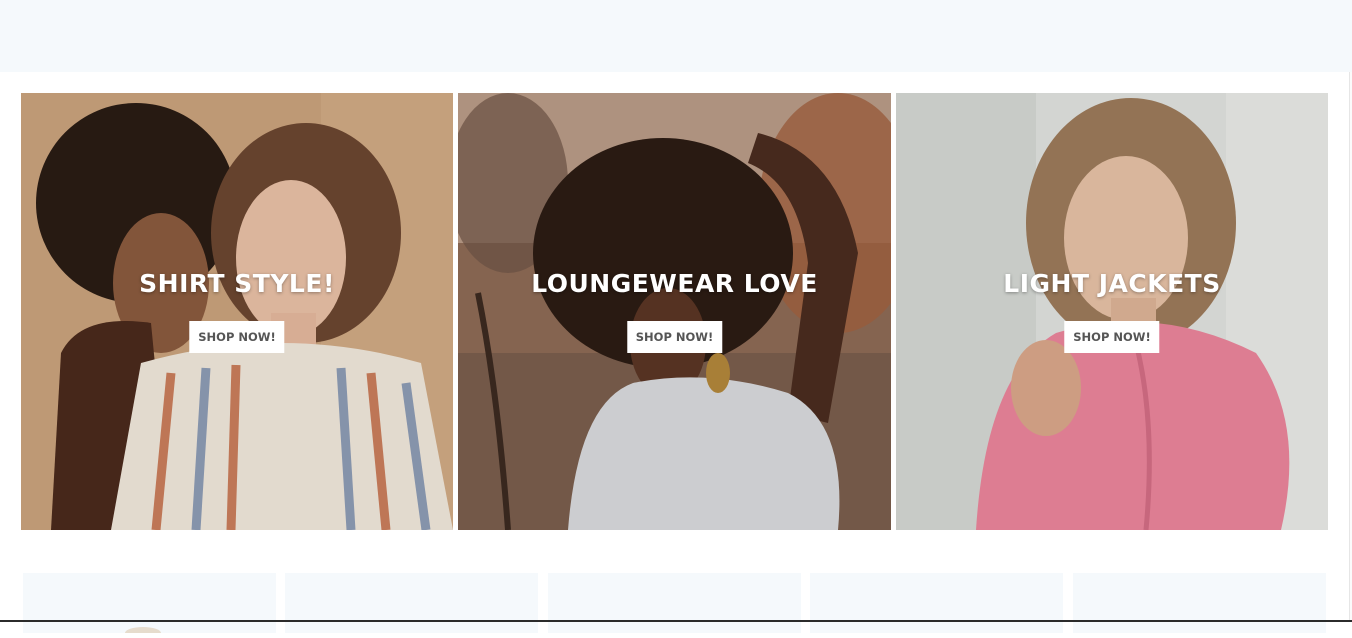 The height and width of the screenshot is (638, 1352). I want to click on product-image, so click(143, 632).